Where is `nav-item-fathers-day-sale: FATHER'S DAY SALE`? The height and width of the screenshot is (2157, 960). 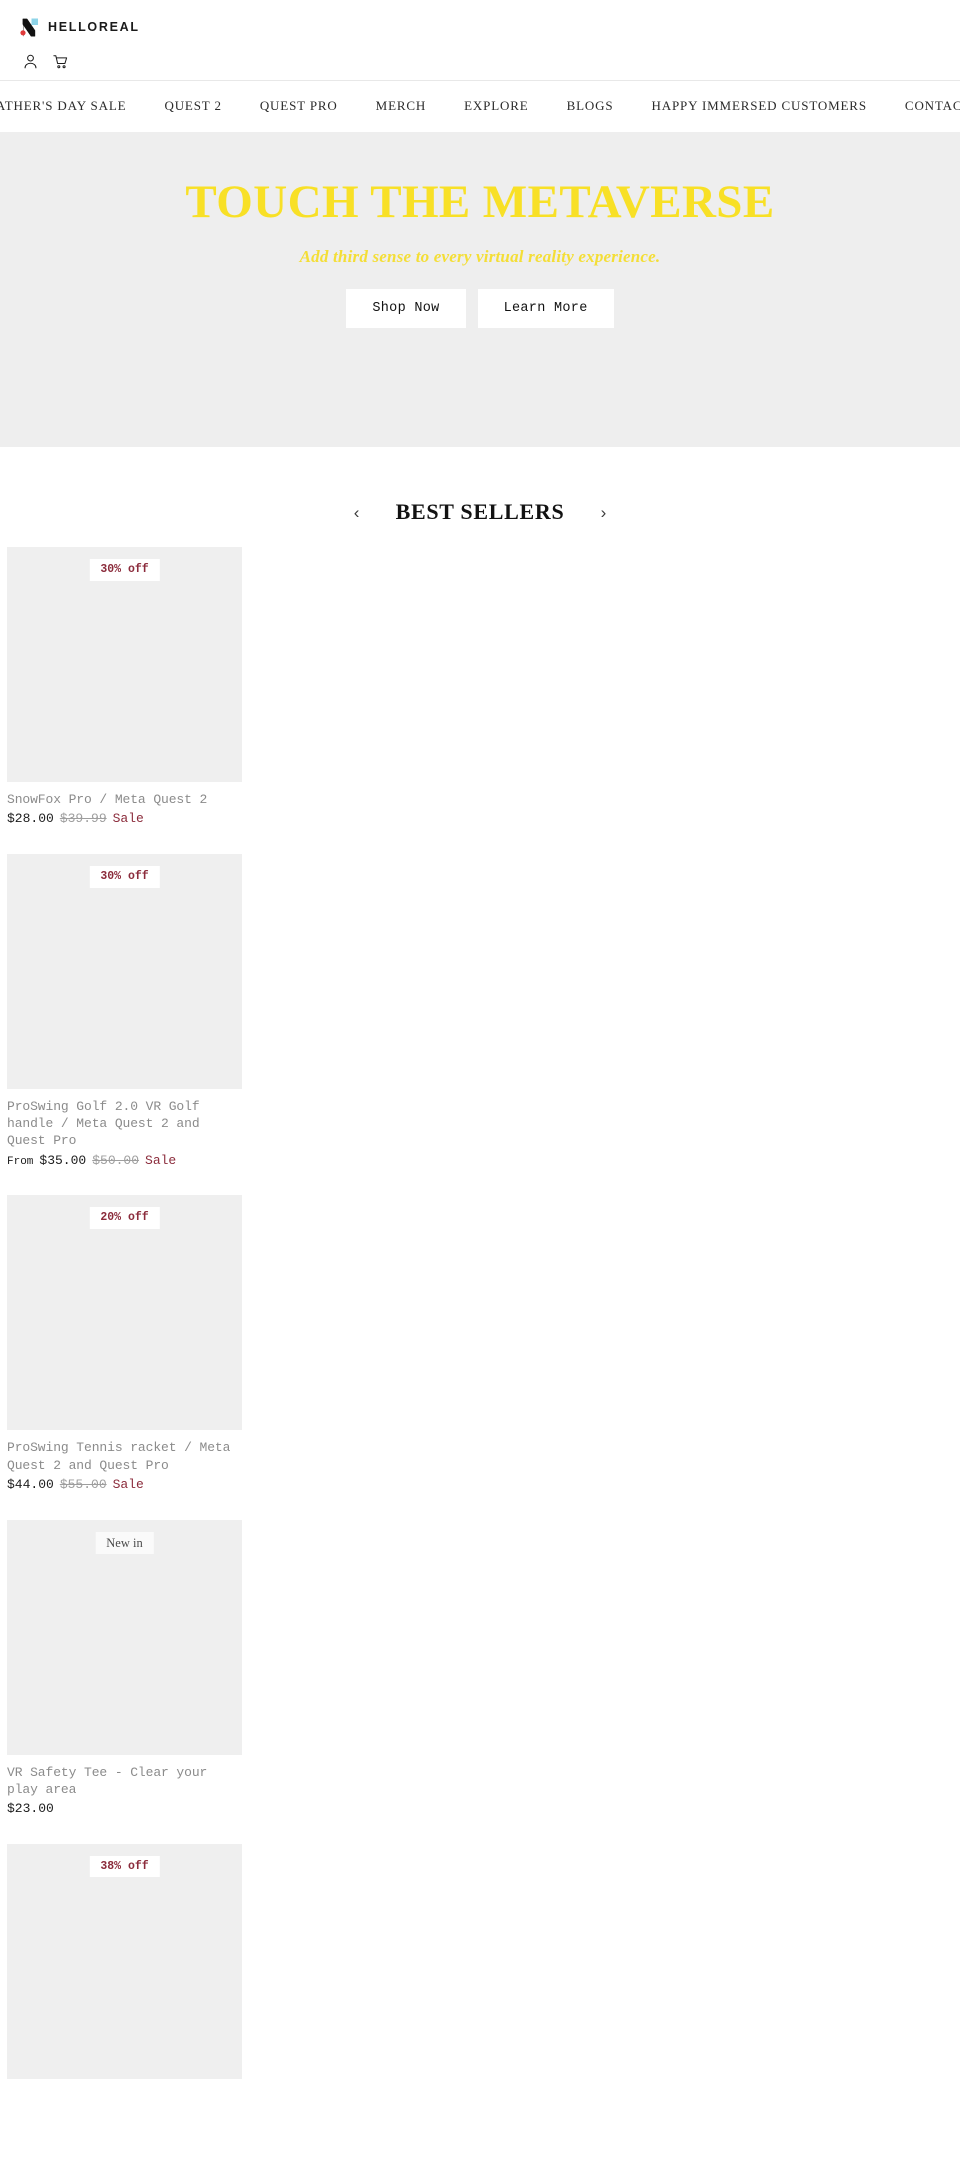 nav-item-fathers-day-sale: FATHER'S DAY SALE is located at coordinates (63, 106).